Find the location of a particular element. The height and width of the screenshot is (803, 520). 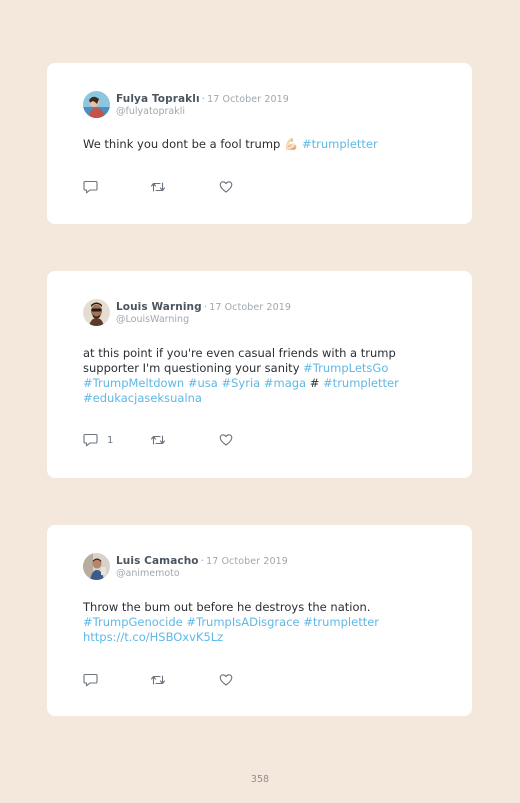

author-handle: @fulyatoprakli is located at coordinates (150, 111).